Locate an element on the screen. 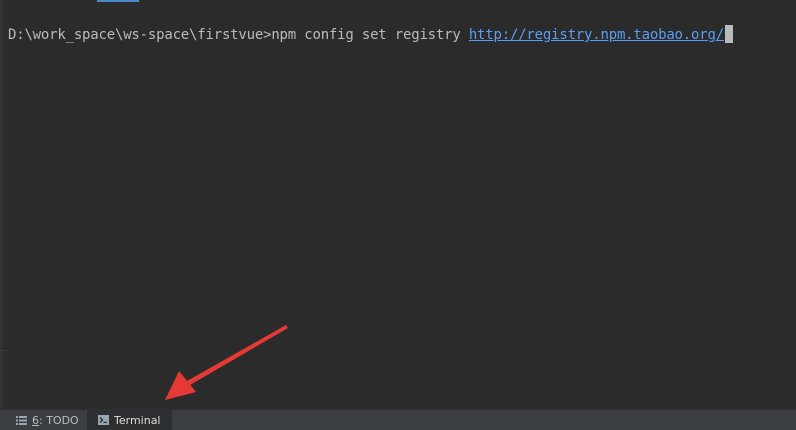  left-gutter is located at coordinates (1, 204).